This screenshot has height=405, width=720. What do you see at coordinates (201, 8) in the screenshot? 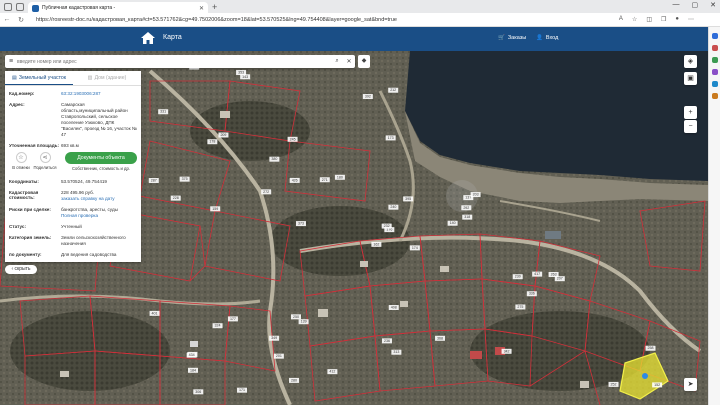
I see `close-tab-icon: ✕` at bounding box center [201, 8].